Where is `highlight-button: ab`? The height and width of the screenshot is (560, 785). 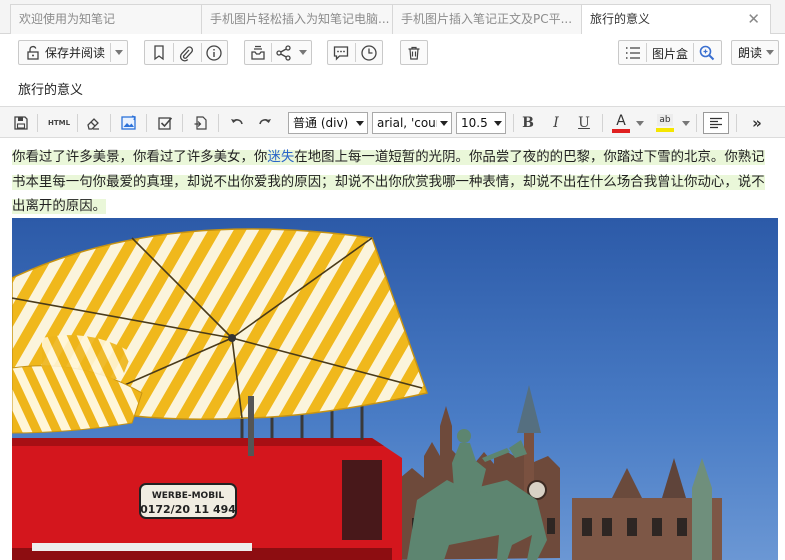
highlight-button: ab is located at coordinates (665, 123).